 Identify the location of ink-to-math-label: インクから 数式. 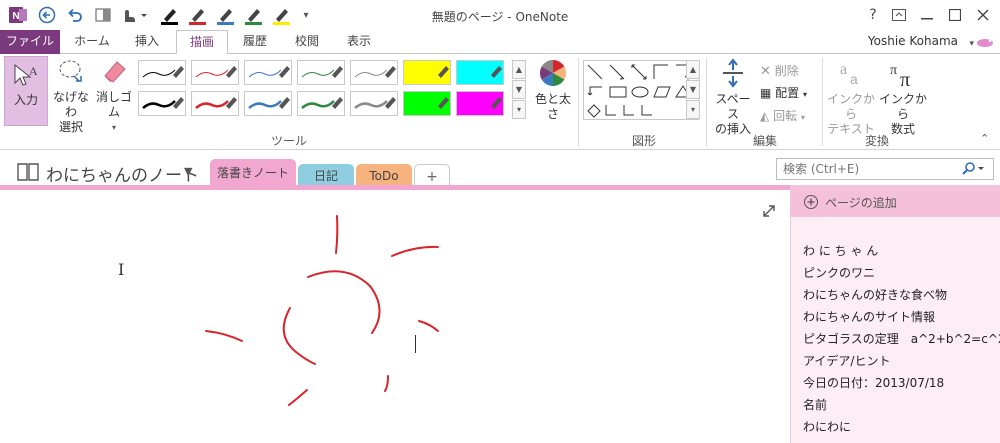
(902, 114).